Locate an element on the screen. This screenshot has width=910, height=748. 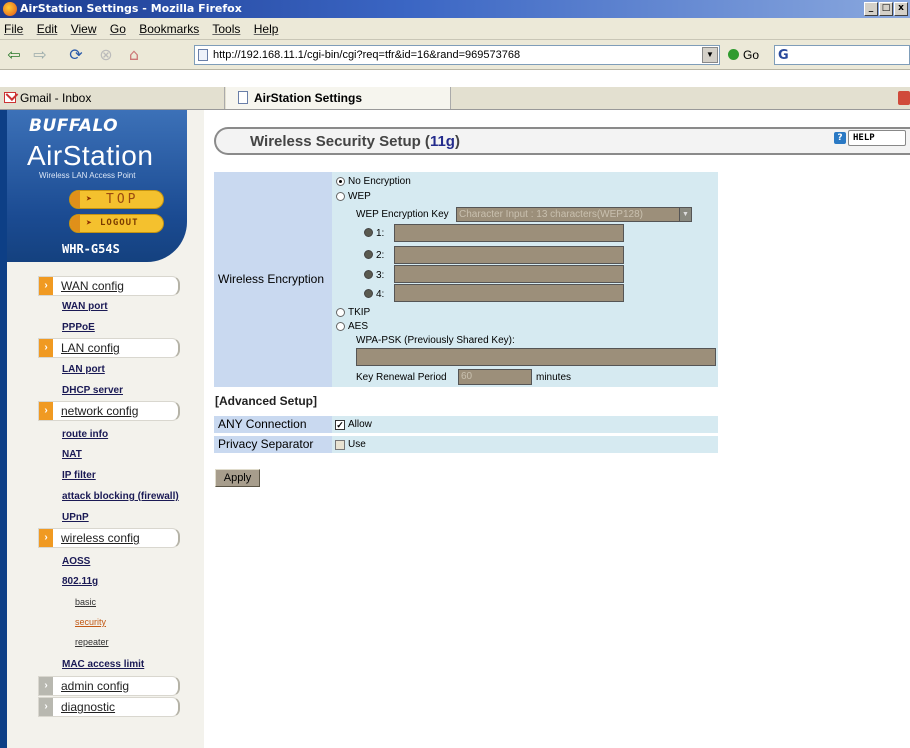
menu-edit: Edit is located at coordinates (47, 29).